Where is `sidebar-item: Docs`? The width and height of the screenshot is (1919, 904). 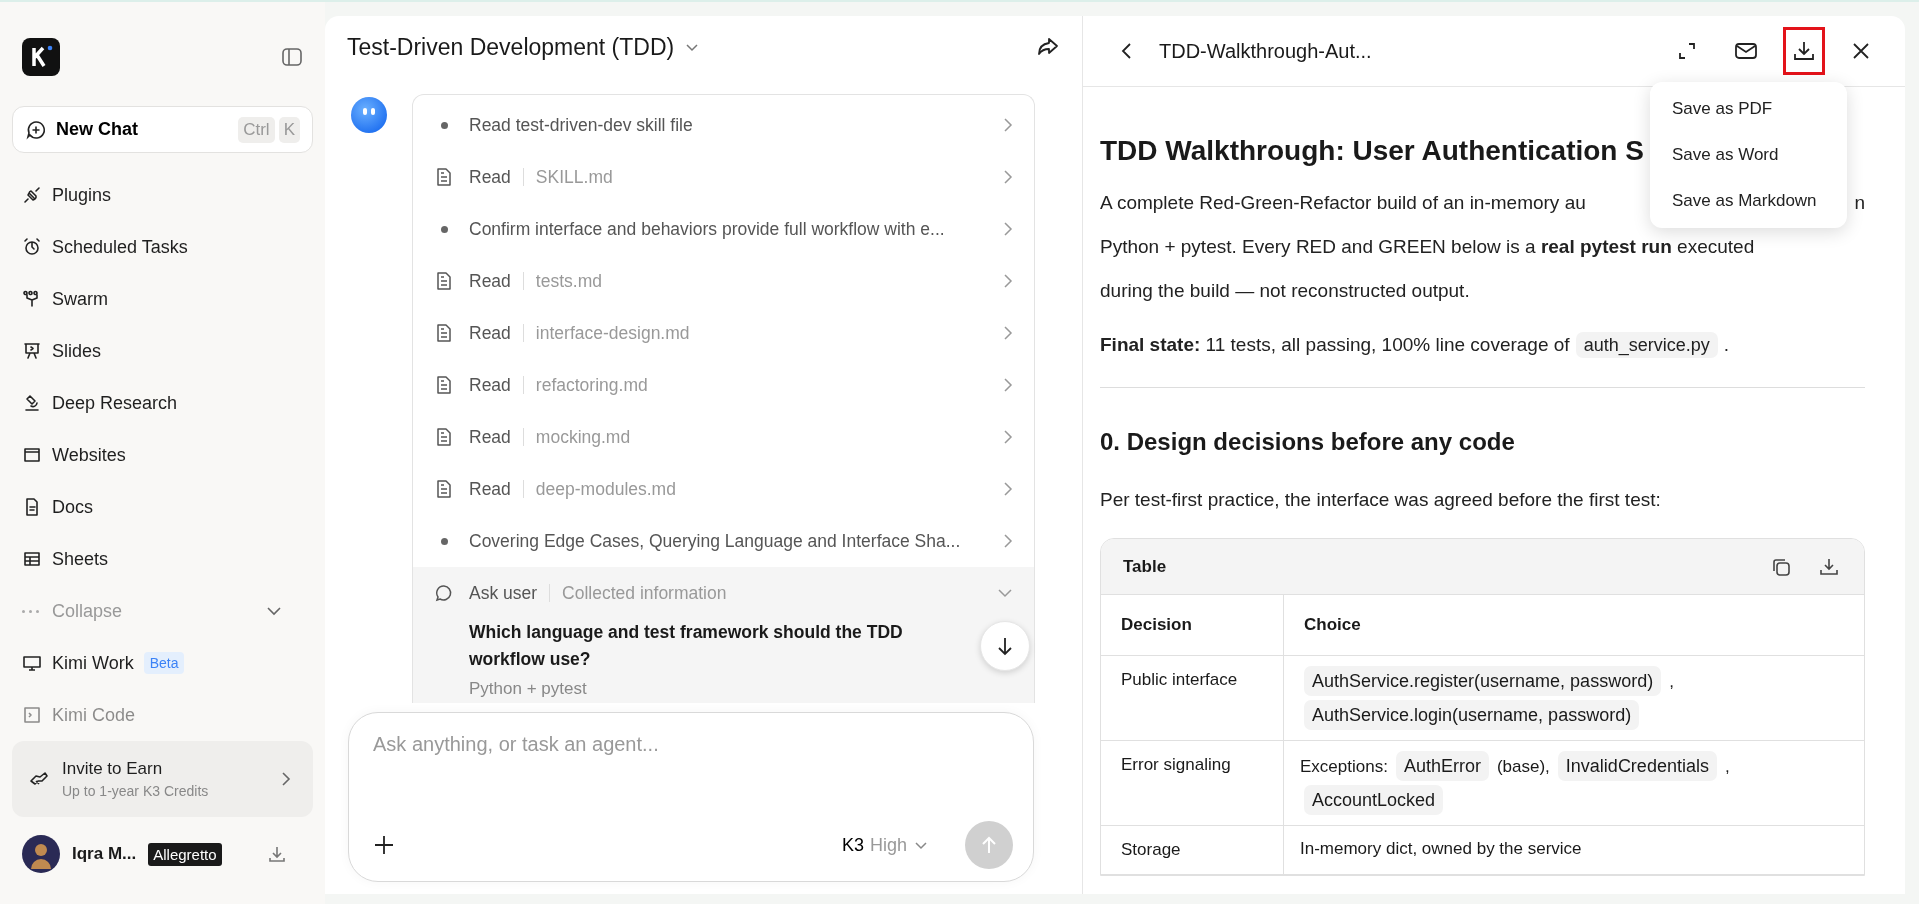 sidebar-item: Docs is located at coordinates (162, 507).